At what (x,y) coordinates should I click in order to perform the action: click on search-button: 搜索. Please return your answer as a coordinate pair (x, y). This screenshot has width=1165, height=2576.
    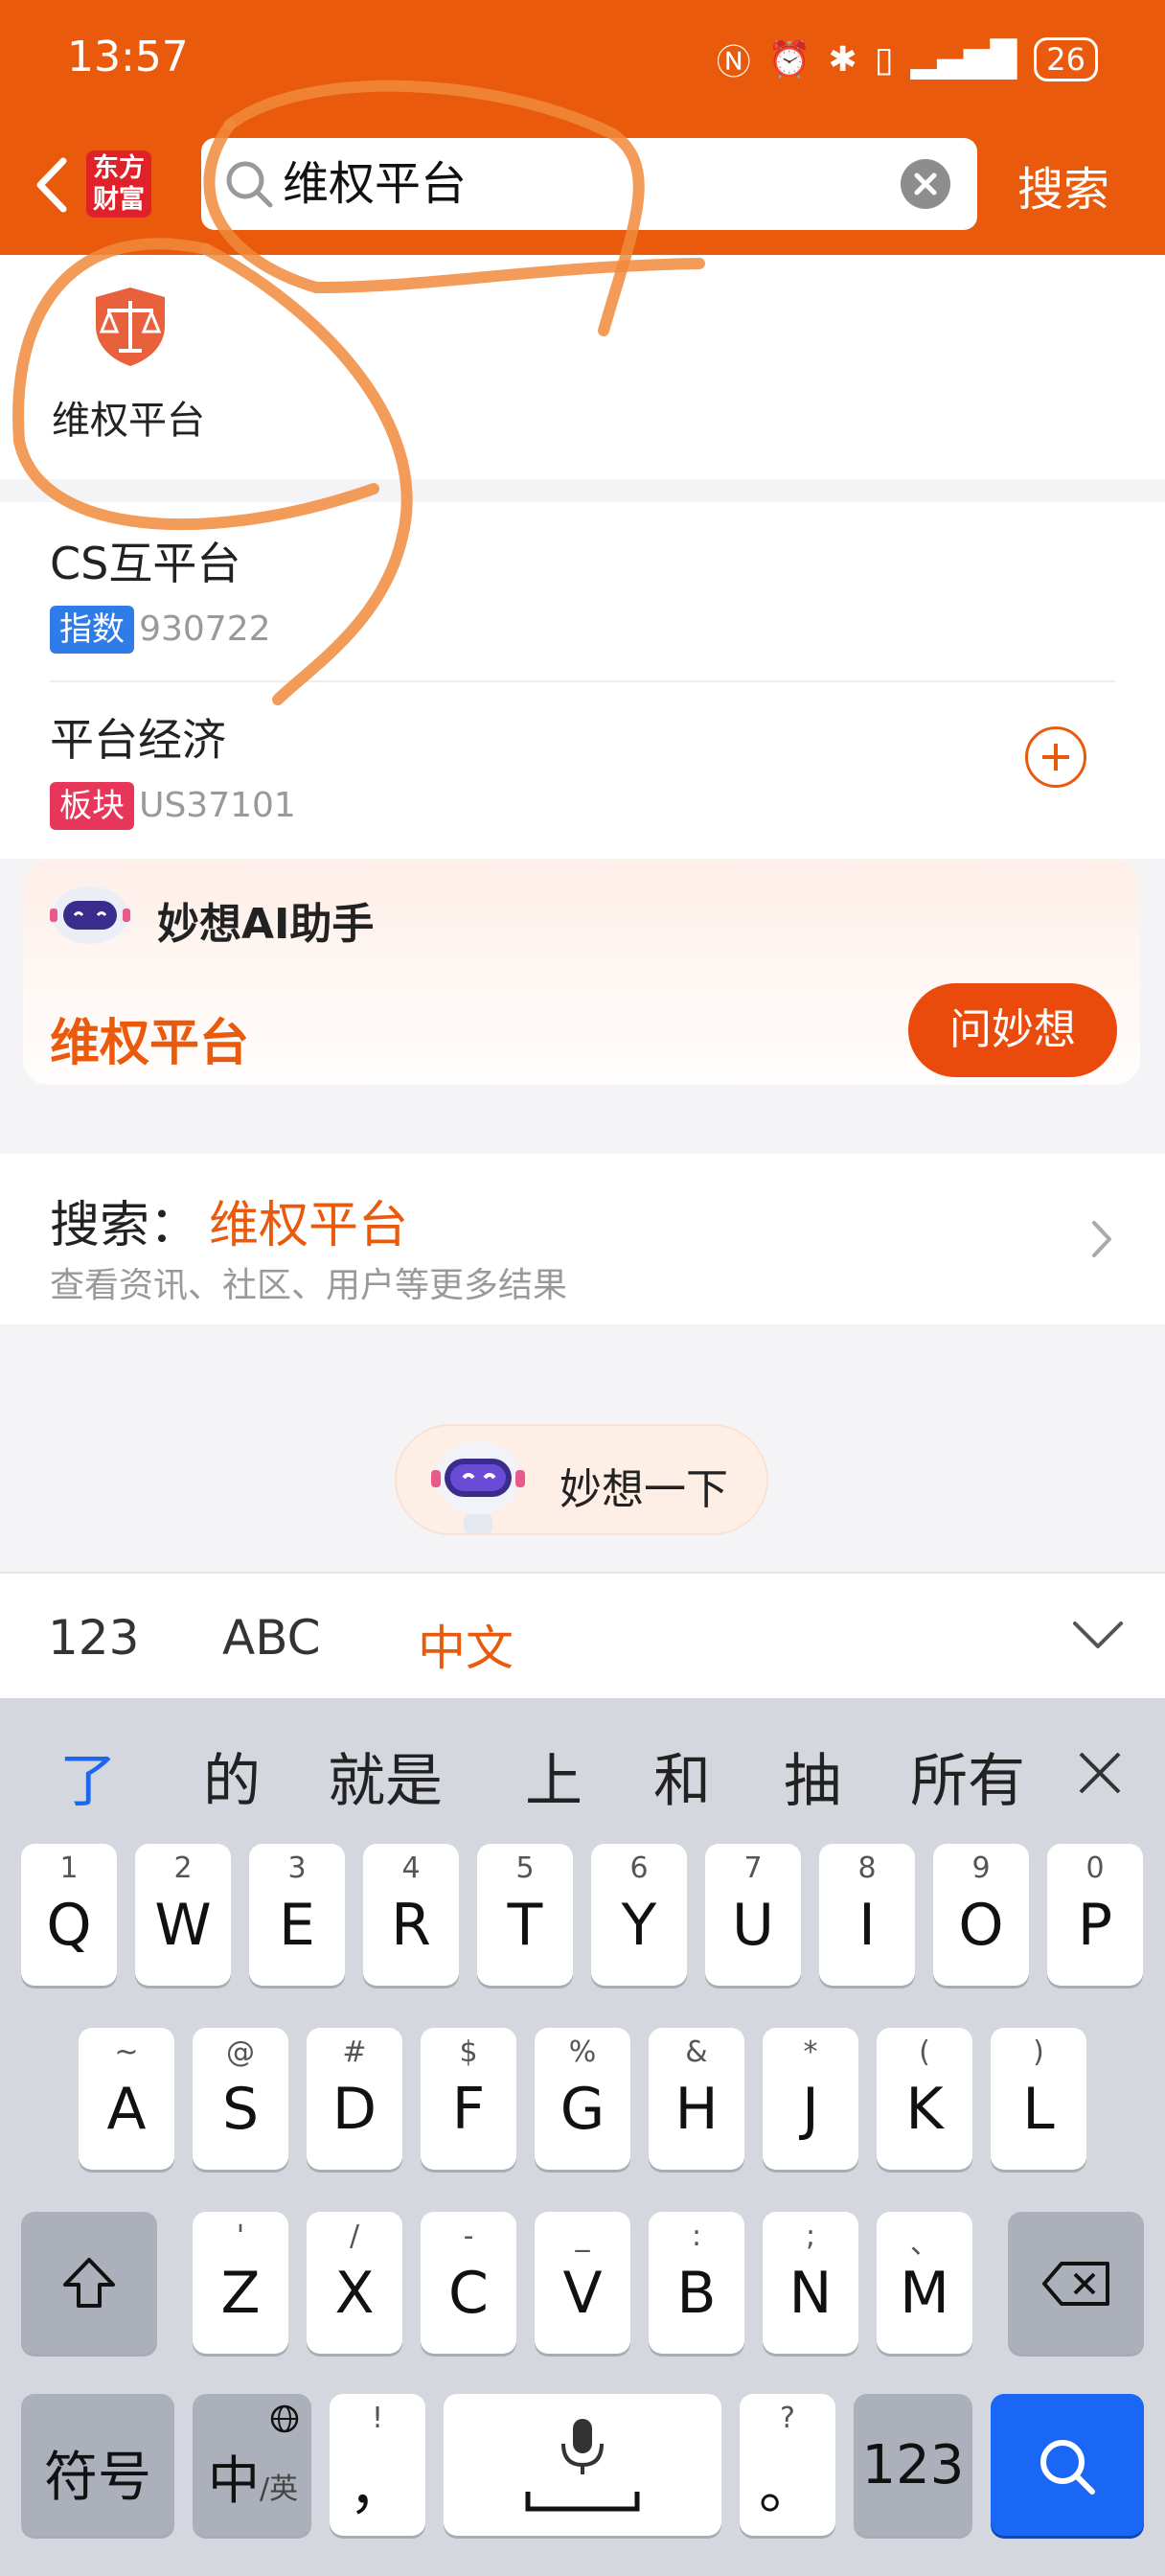
    Looking at the image, I should click on (1063, 184).